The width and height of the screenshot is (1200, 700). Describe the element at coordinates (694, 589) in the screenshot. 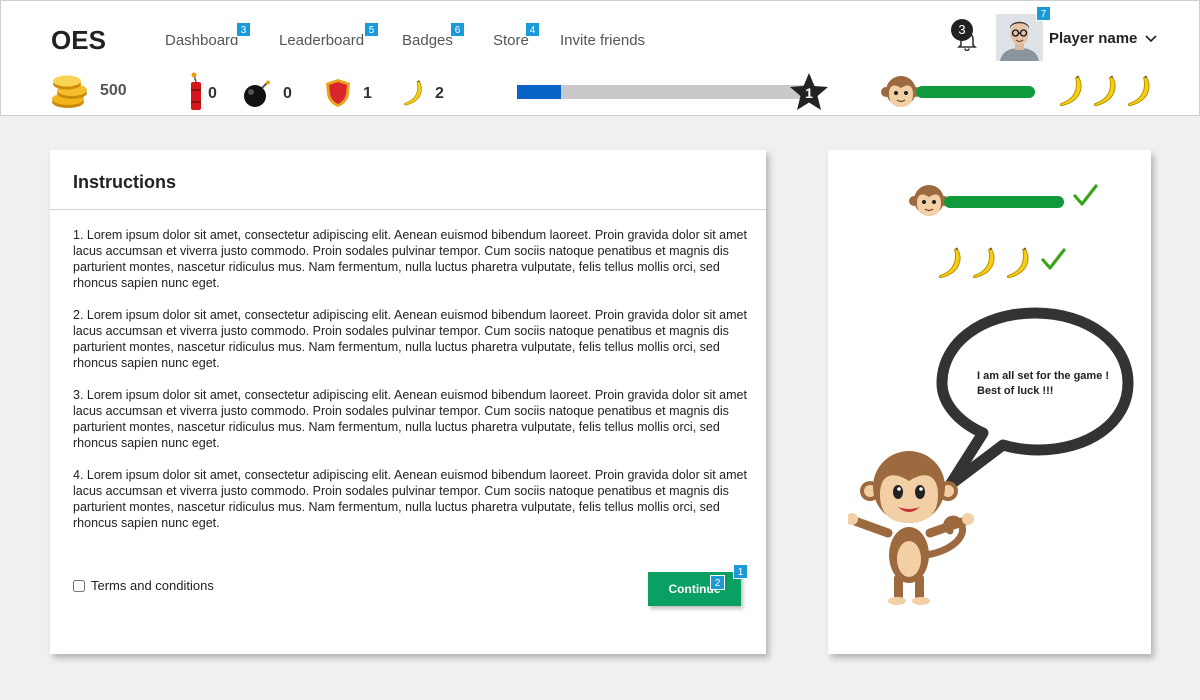

I see `continue-button: Continue` at that location.